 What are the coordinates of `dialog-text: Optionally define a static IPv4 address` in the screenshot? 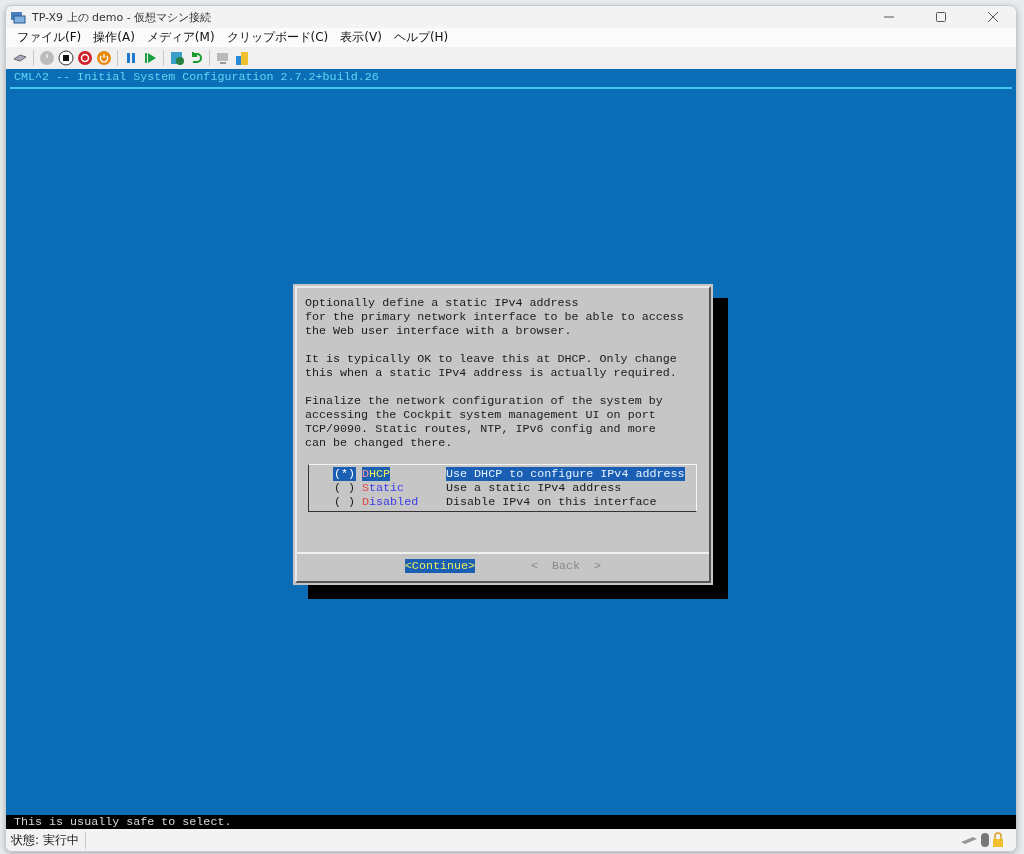 It's located at (442, 302).